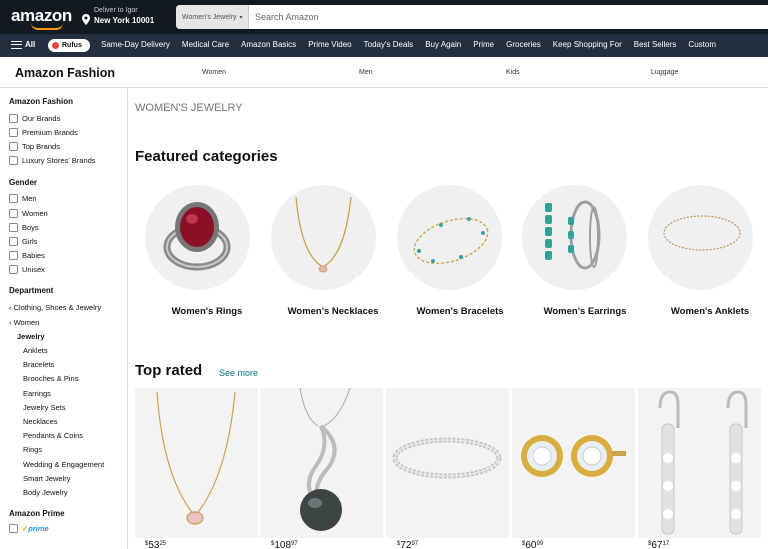 The width and height of the screenshot is (768, 549). Describe the element at coordinates (23, 44) in the screenshot. I see `all-menu-button: All` at that location.